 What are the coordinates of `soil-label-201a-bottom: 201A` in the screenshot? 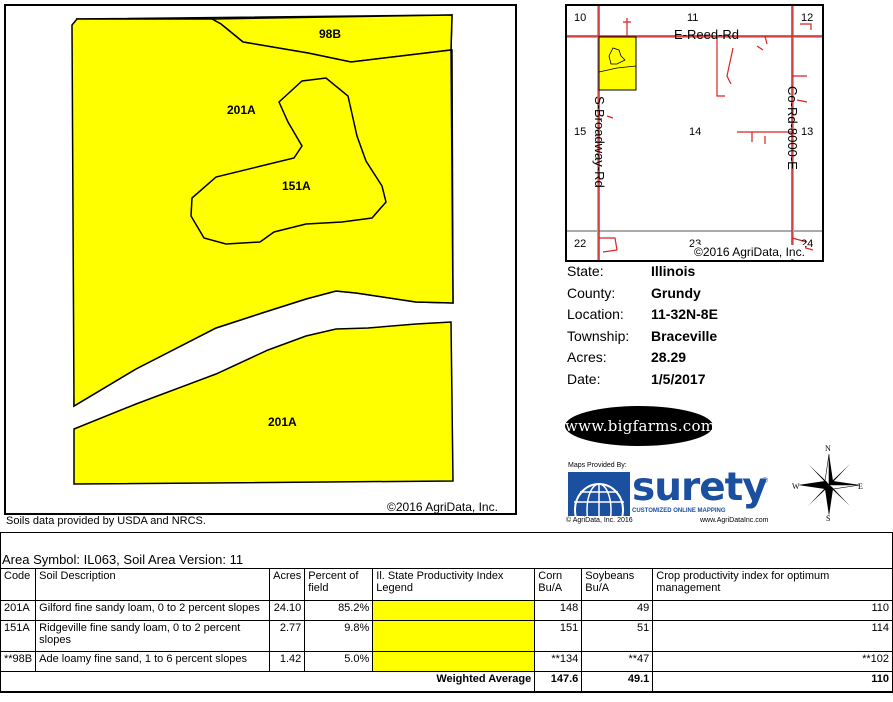 It's located at (282, 422).